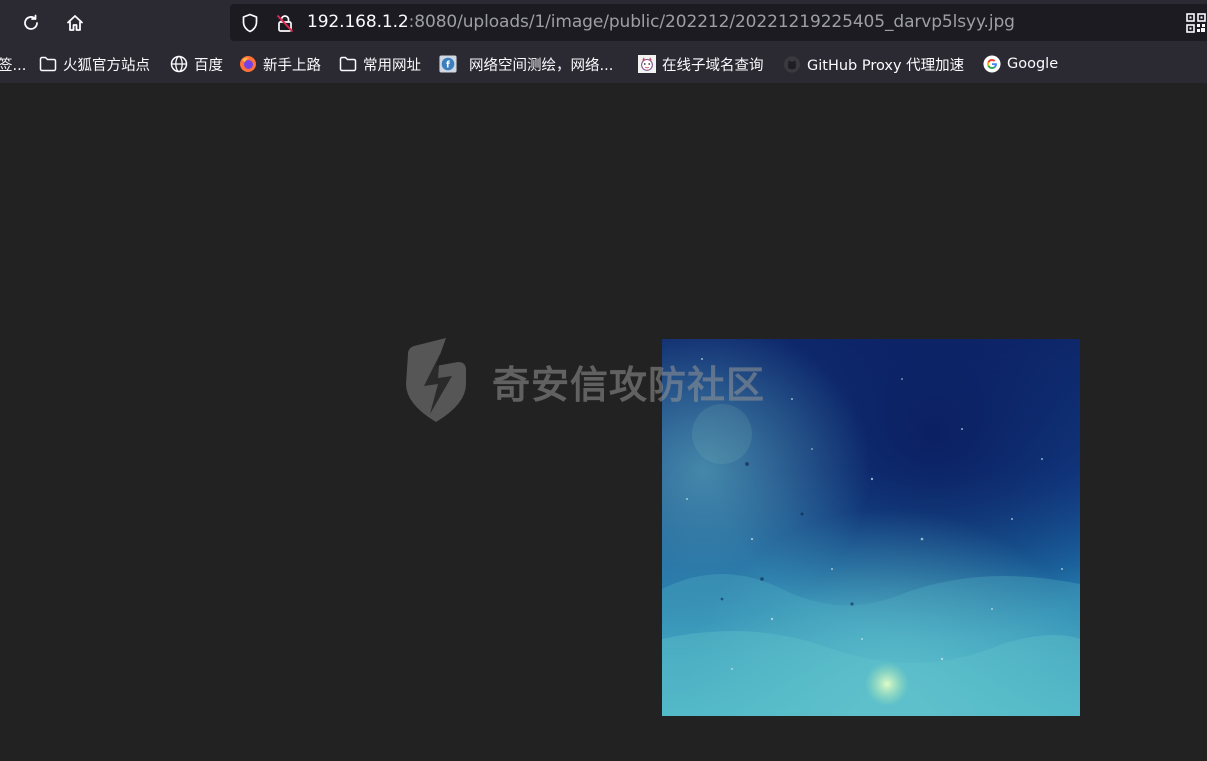  What do you see at coordinates (248, 64) in the screenshot?
I see `firefox-icon` at bounding box center [248, 64].